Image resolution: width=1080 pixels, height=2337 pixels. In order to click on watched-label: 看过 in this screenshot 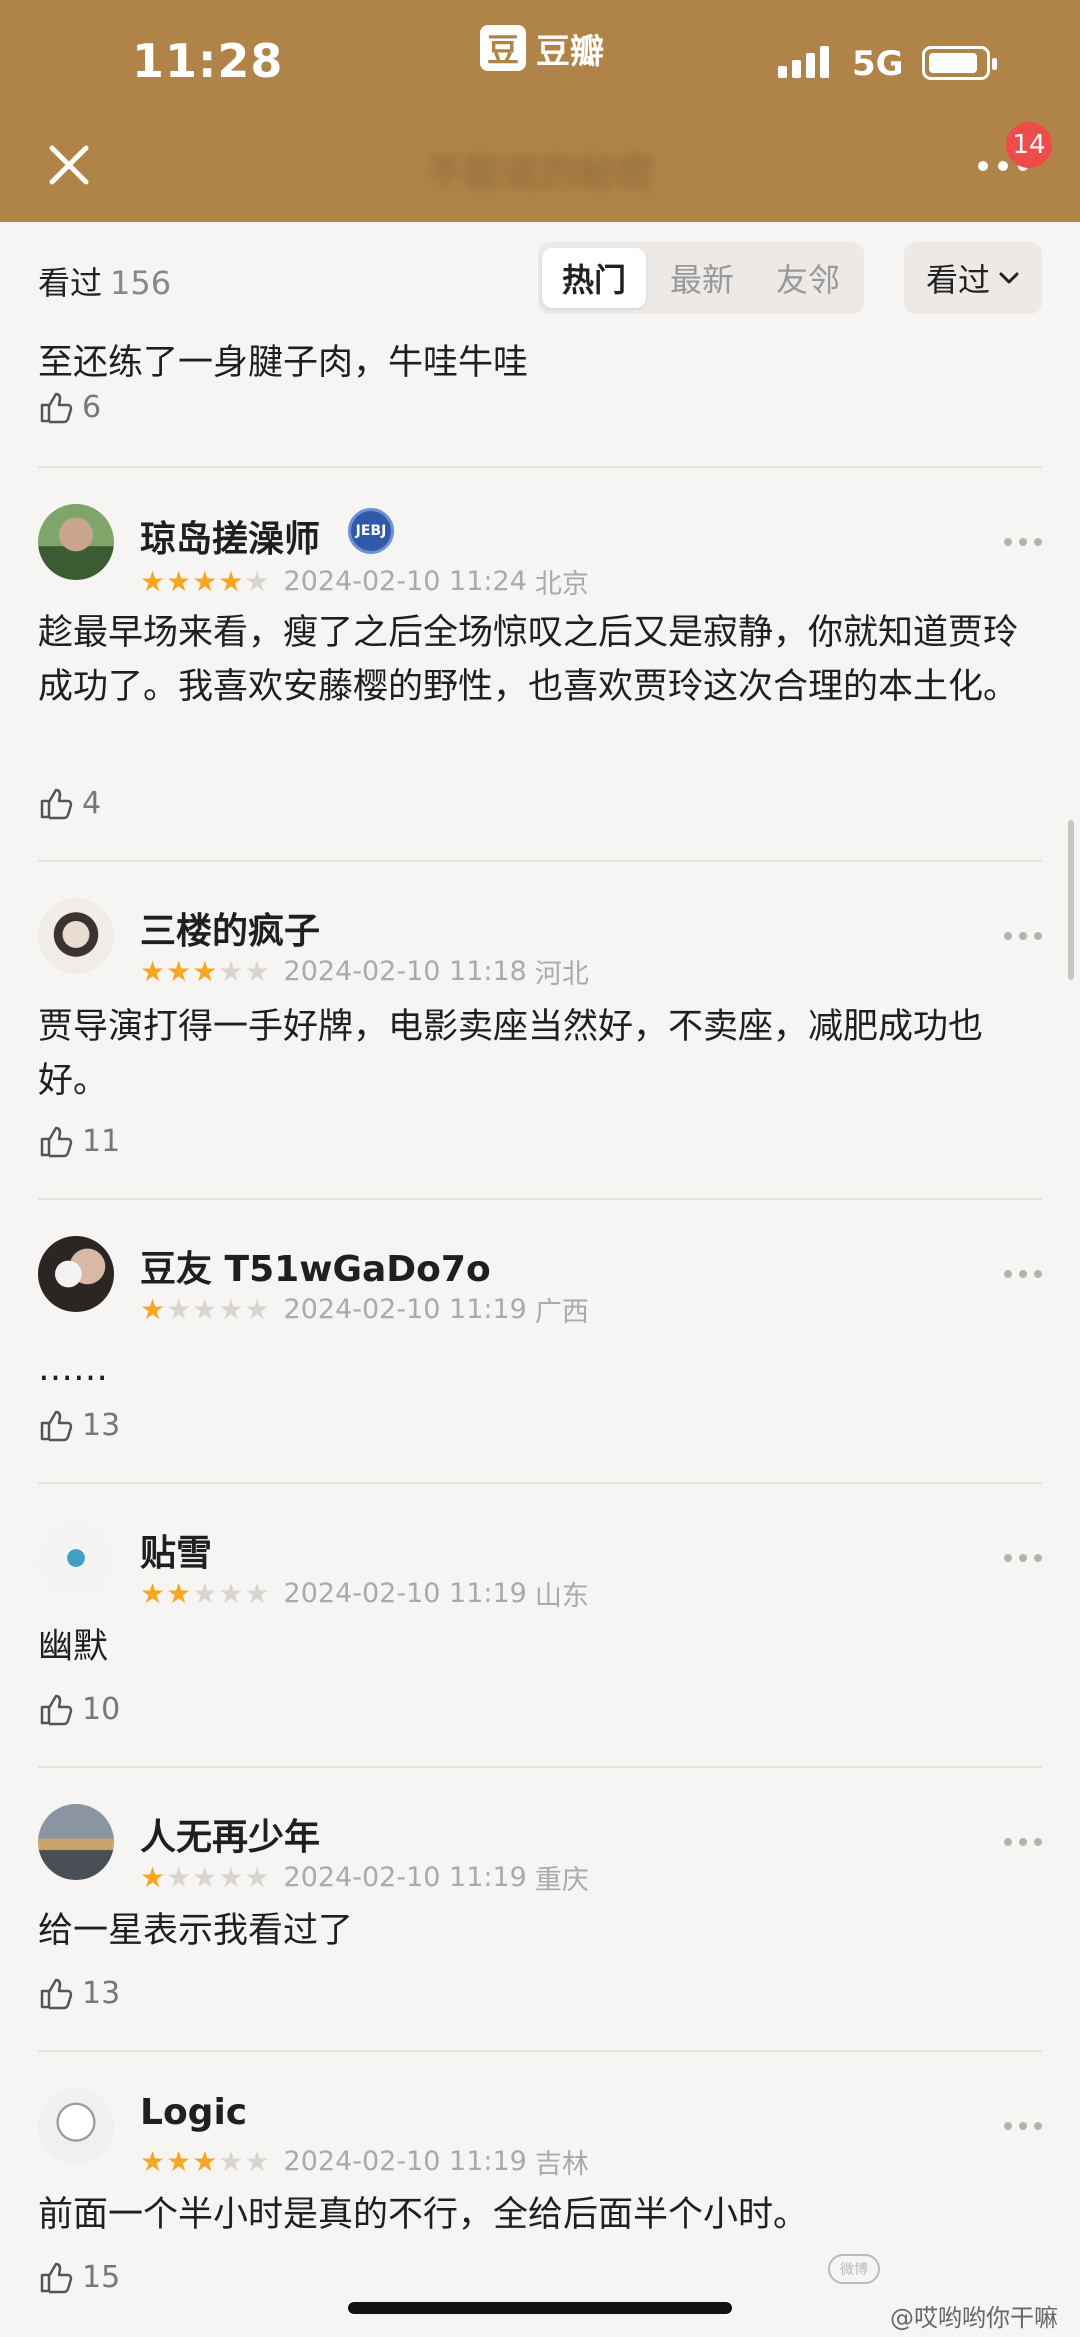, I will do `click(70, 283)`.